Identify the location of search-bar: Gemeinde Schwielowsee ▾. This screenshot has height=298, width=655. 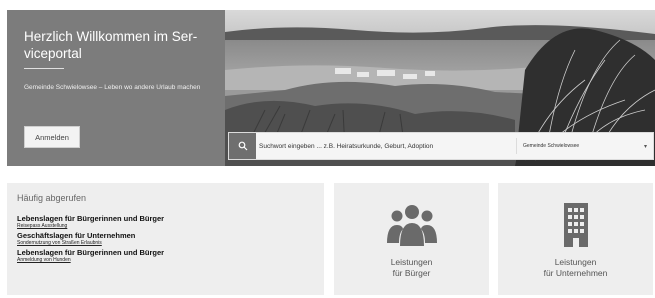
(441, 146).